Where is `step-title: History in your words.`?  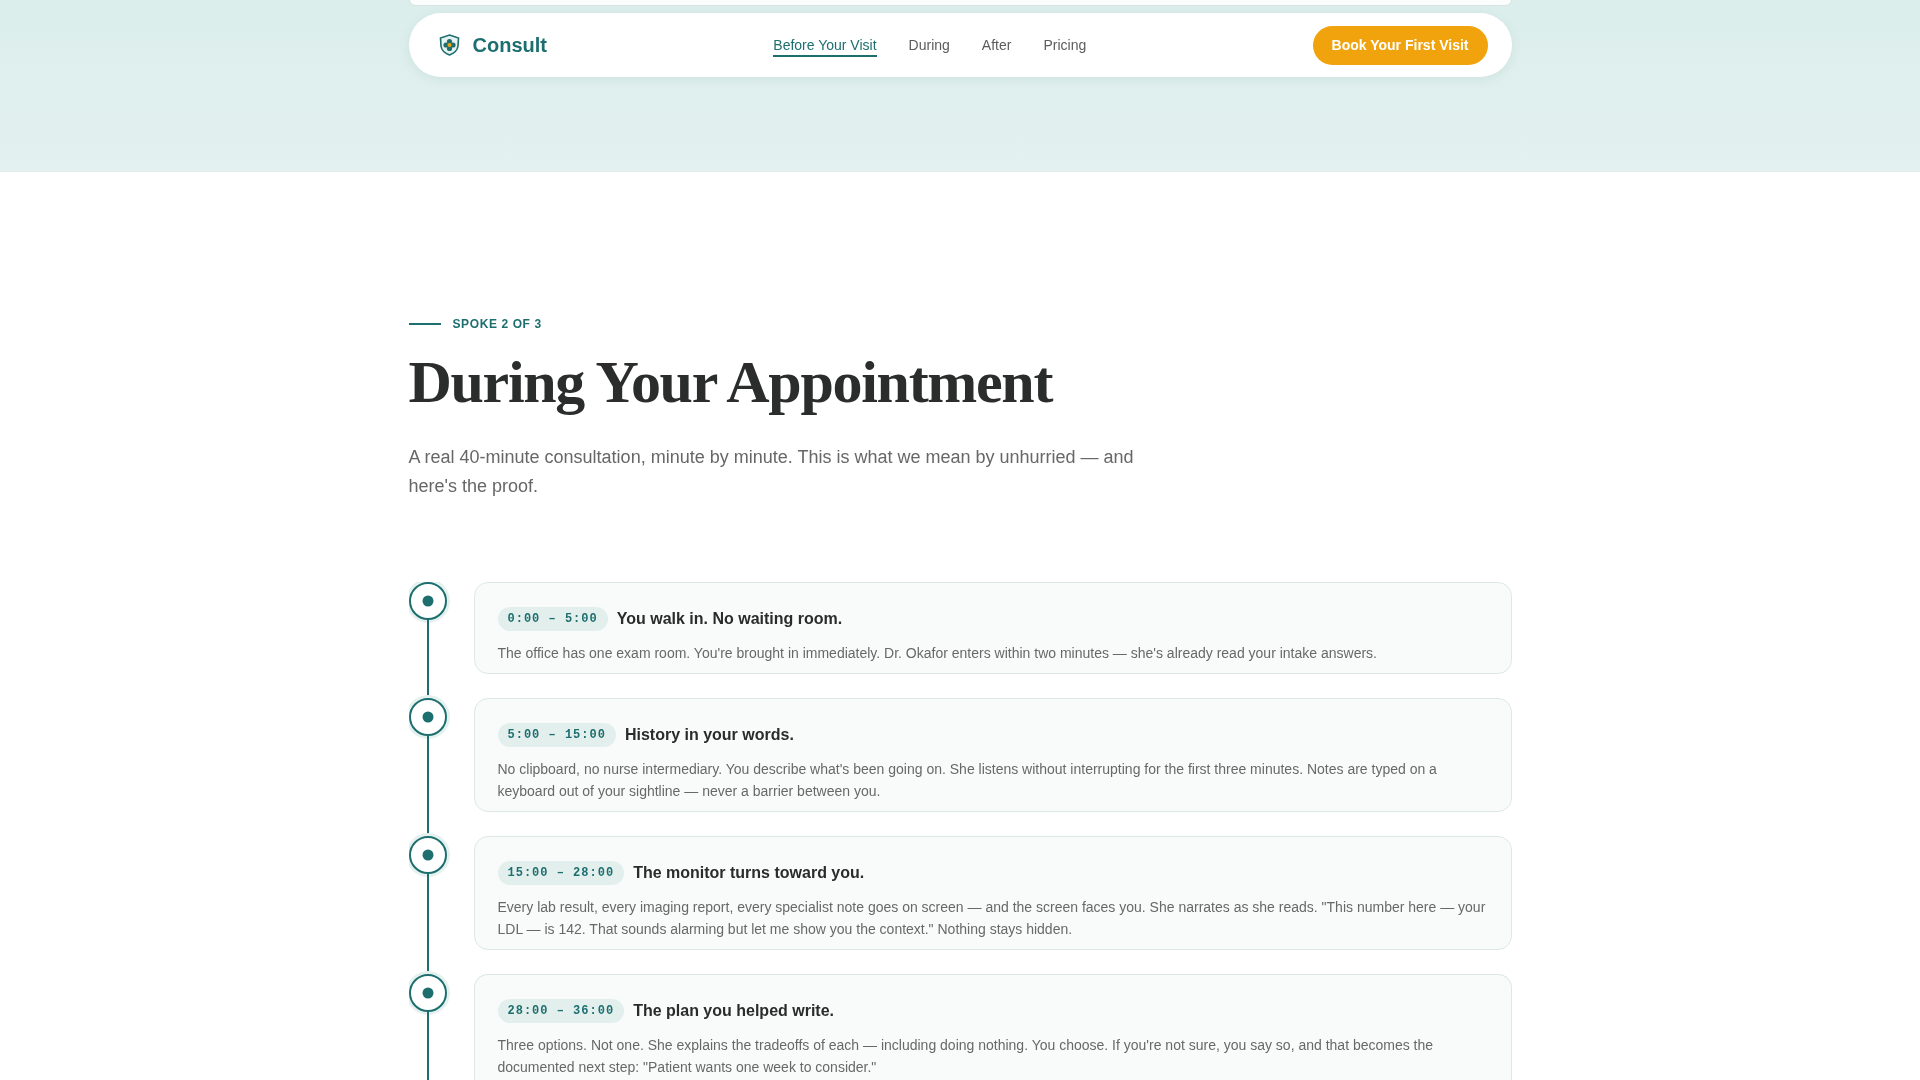
step-title: History in your words. is located at coordinates (709, 735).